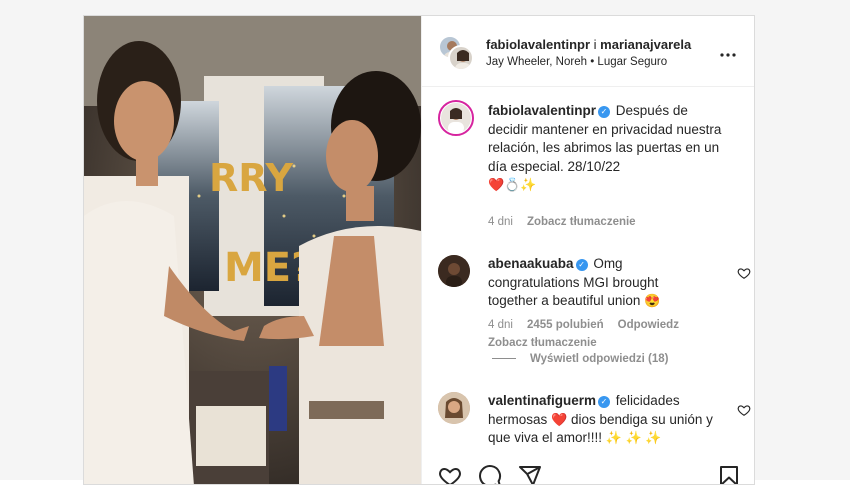 This screenshot has height=485, width=850. What do you see at coordinates (581, 222) in the screenshot?
I see `caption-translate-link: Zobacz tłumaczenie` at bounding box center [581, 222].